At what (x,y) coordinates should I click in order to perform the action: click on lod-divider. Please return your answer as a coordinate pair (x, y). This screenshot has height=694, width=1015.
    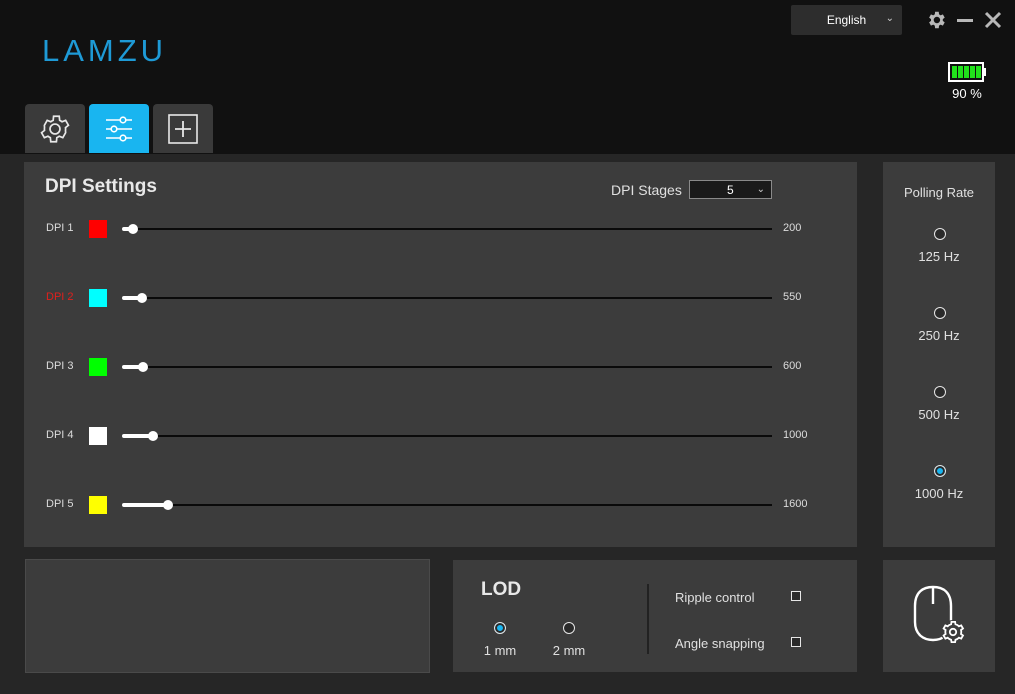
    Looking at the image, I should click on (648, 619).